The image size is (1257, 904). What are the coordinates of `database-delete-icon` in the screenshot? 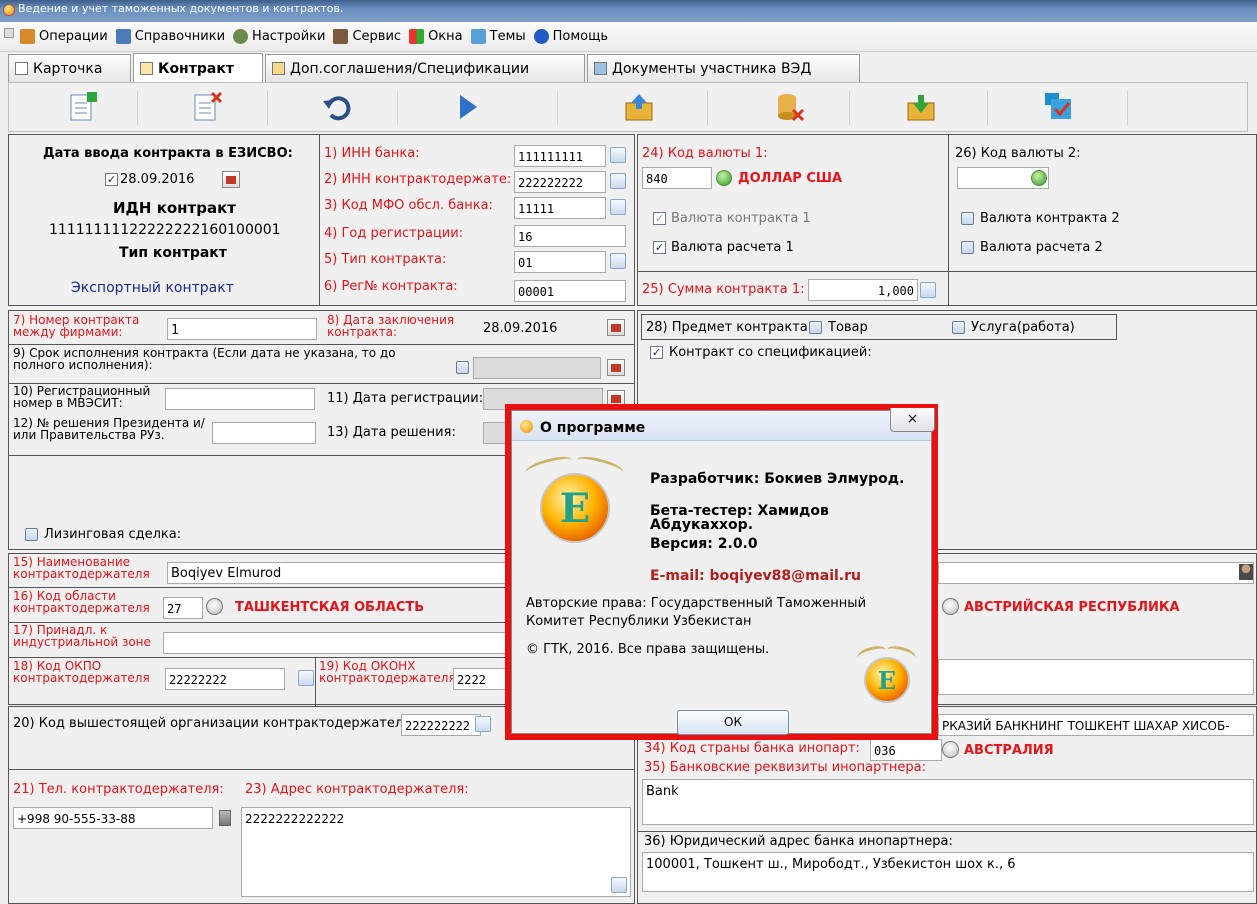 It's located at (791, 108).